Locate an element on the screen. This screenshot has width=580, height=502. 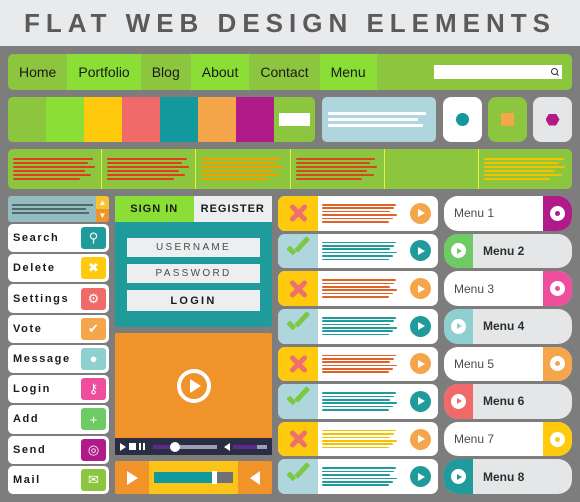
nav-item-about: About is located at coordinates (220, 72).